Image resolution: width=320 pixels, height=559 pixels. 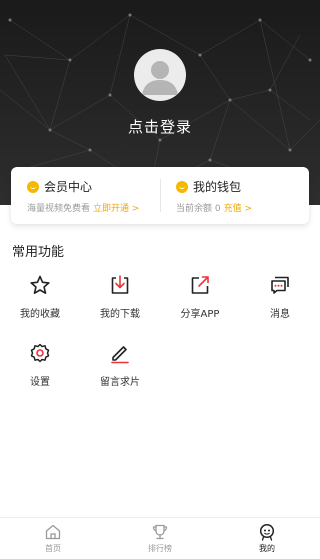 I want to click on crown-coin-icon, so click(x=33, y=186).